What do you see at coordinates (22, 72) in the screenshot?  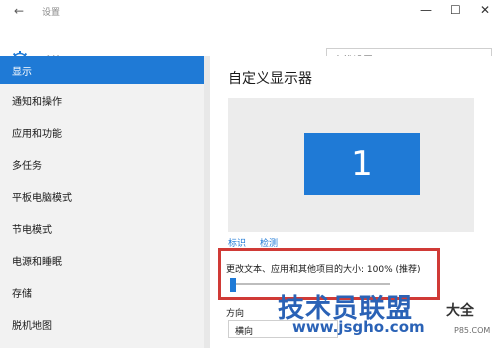 I see `sidebar-item-label: 显示` at bounding box center [22, 72].